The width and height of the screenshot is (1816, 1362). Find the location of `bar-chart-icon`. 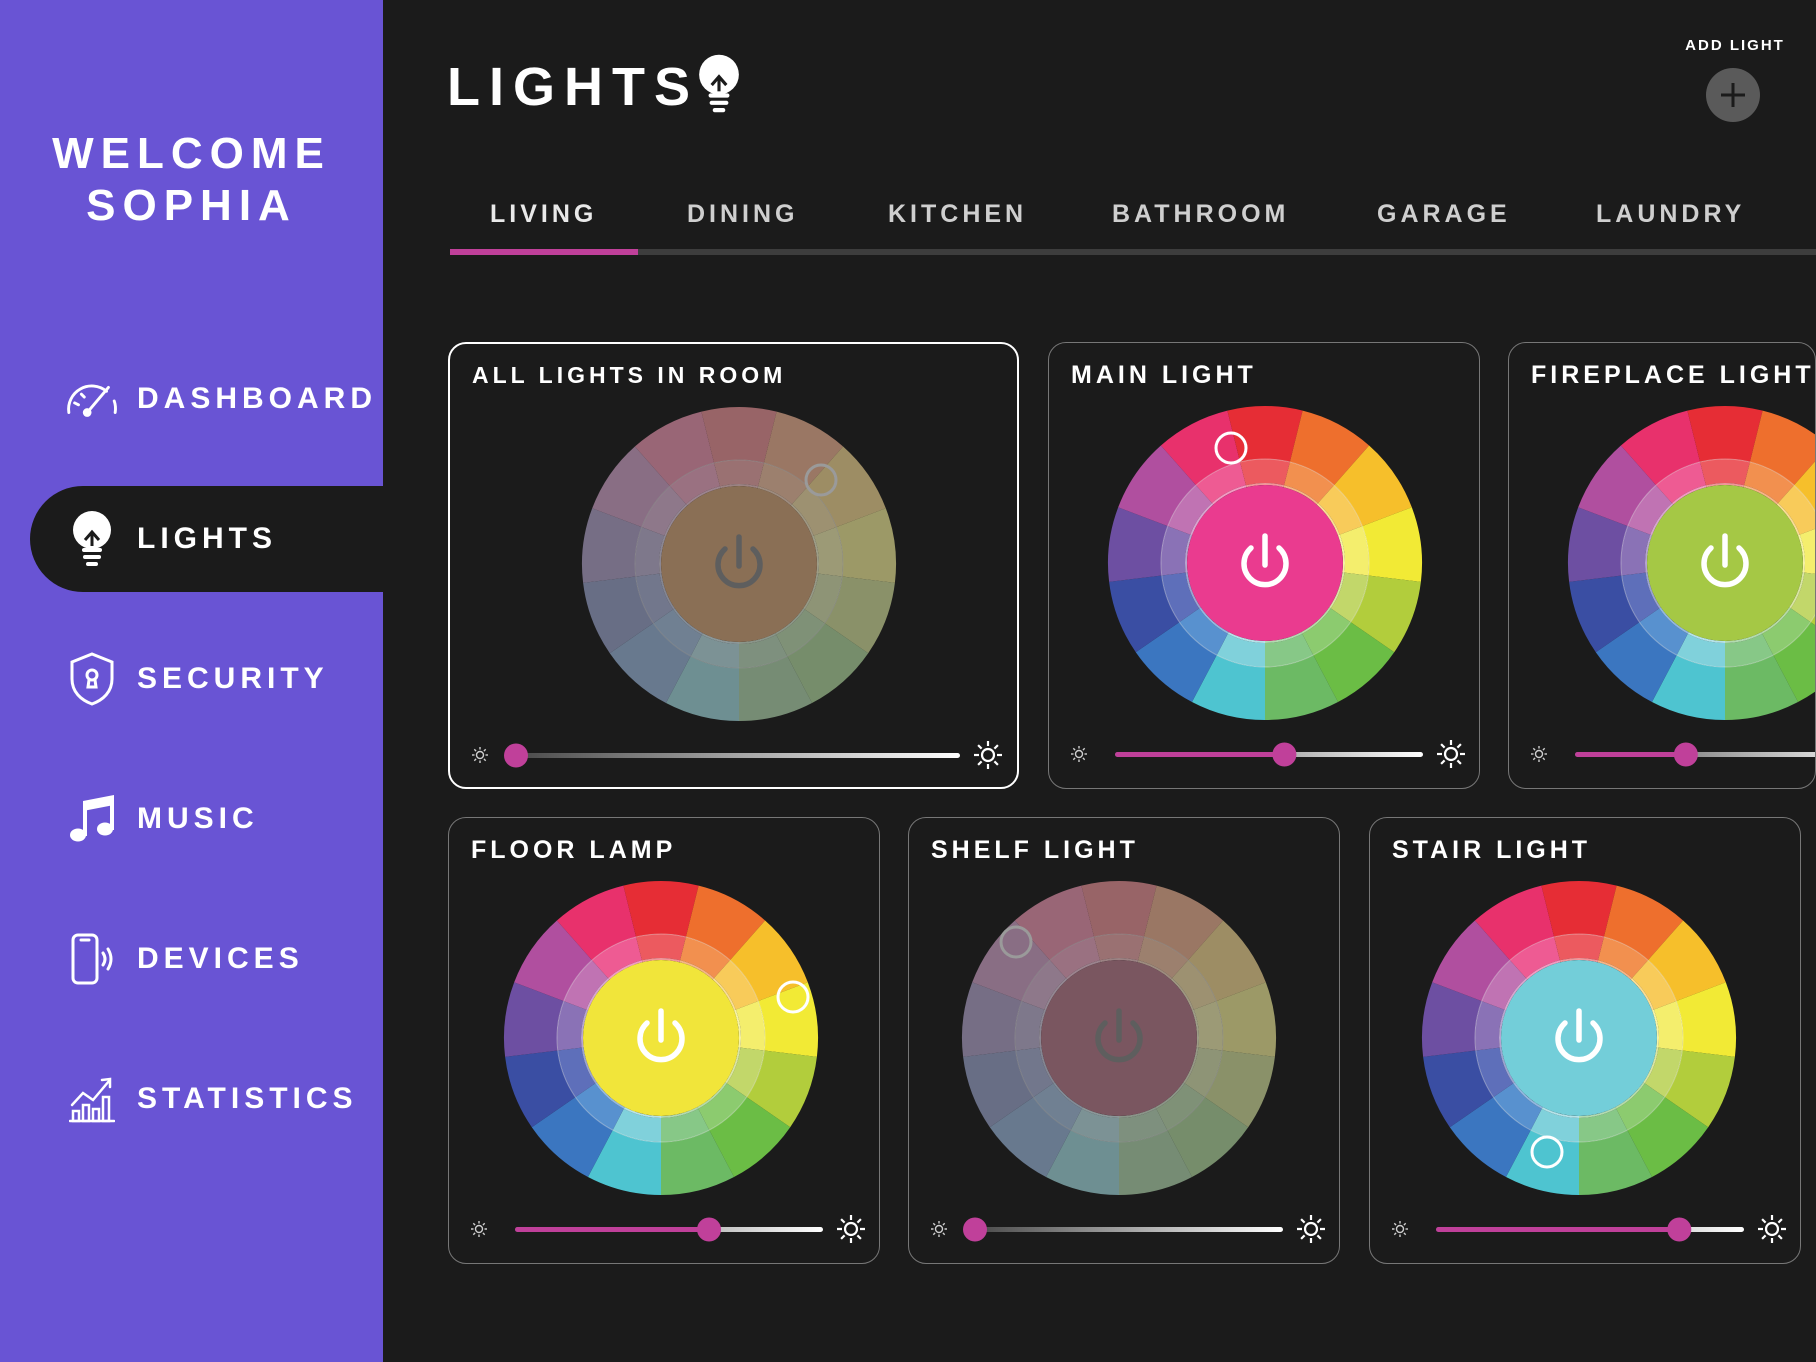

bar-chart-icon is located at coordinates (92, 1099).